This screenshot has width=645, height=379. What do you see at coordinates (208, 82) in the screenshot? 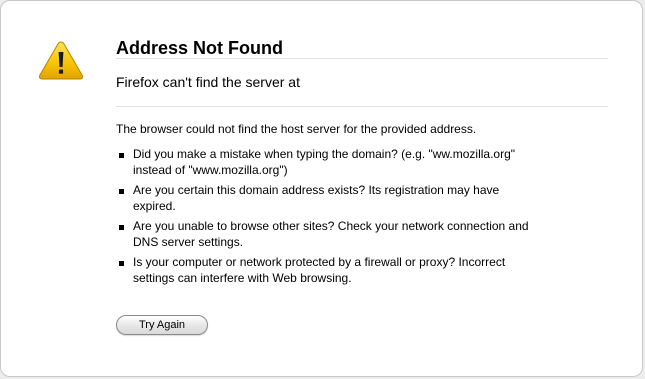
I see `short-description: Firefox can't find the server at` at bounding box center [208, 82].